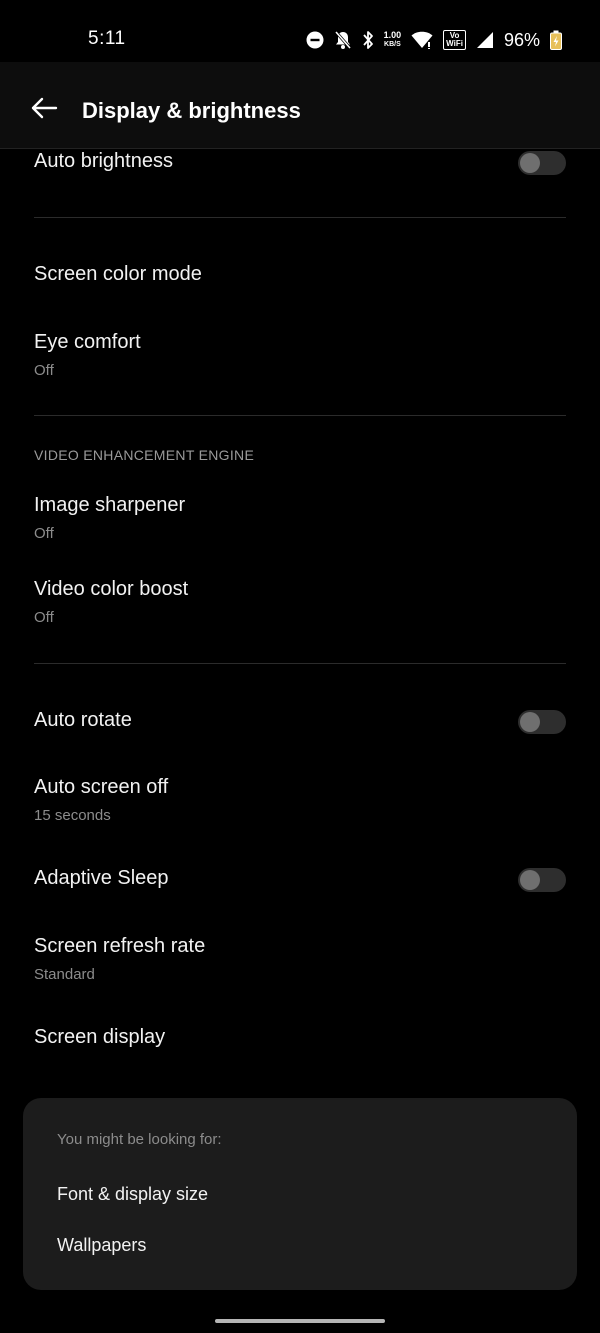  Describe the element at coordinates (300, 1321) in the screenshot. I see `home-gesture-bar` at that location.